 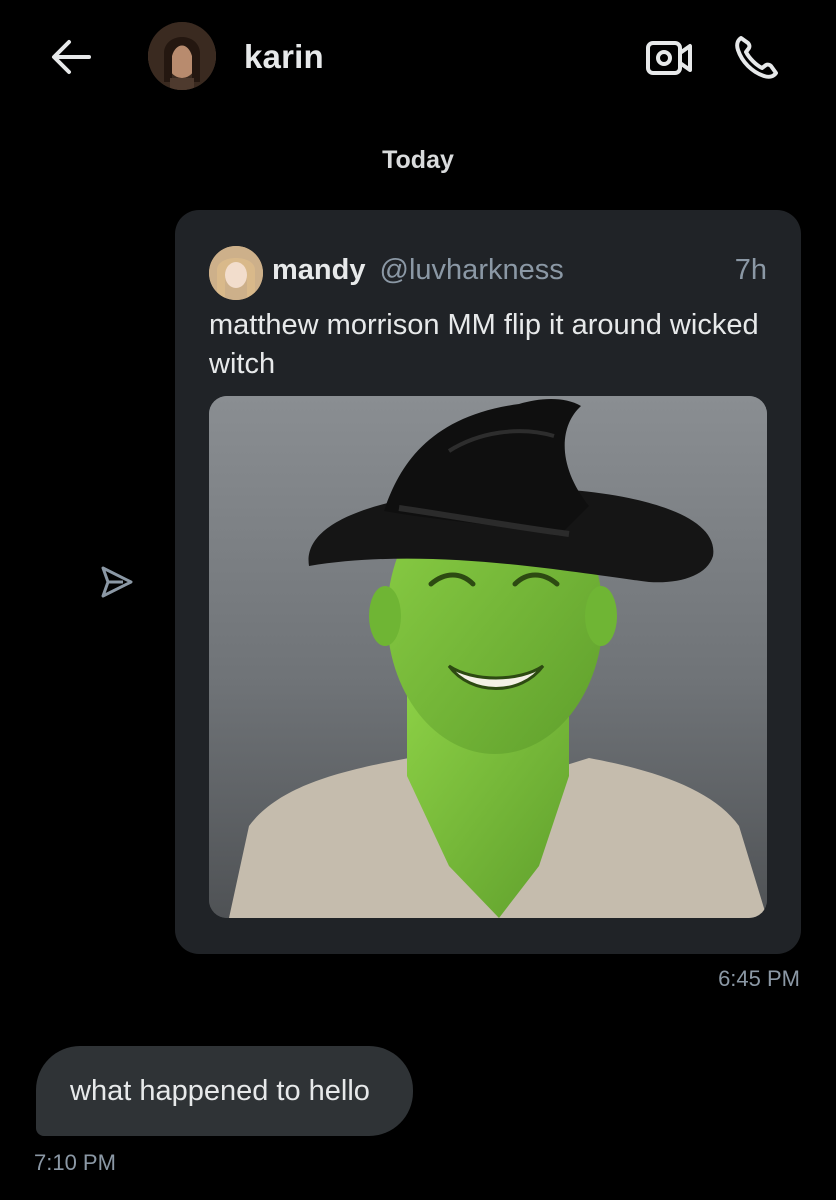 I want to click on voice-call-button, so click(x=757, y=57).